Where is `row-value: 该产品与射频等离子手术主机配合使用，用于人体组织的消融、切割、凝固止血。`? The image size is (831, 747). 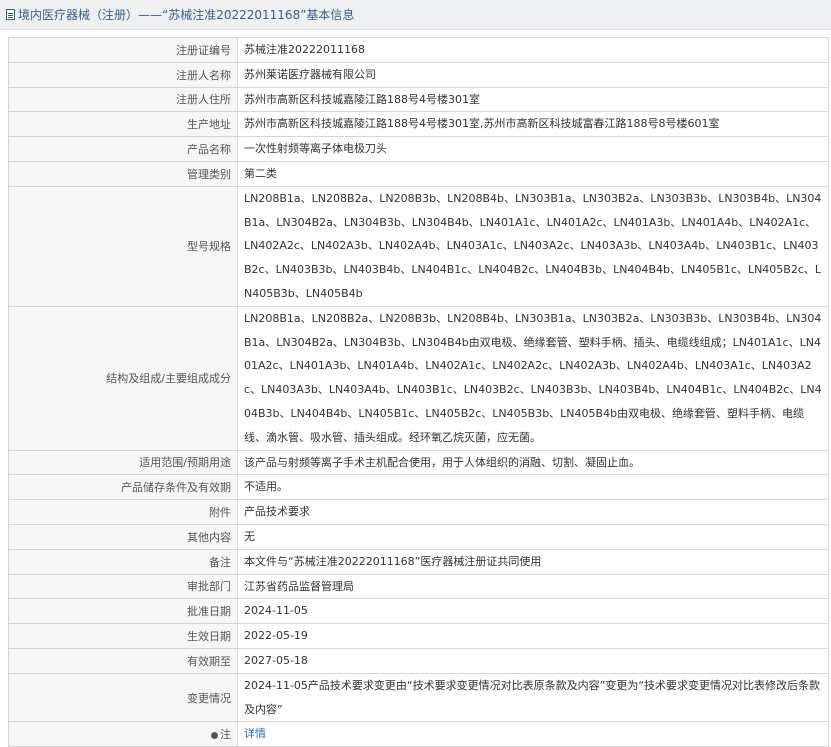
row-value: 该产品与射频等离子手术主机配合使用，用于人体组织的消融、切割、凝固止血。 is located at coordinates (533, 462).